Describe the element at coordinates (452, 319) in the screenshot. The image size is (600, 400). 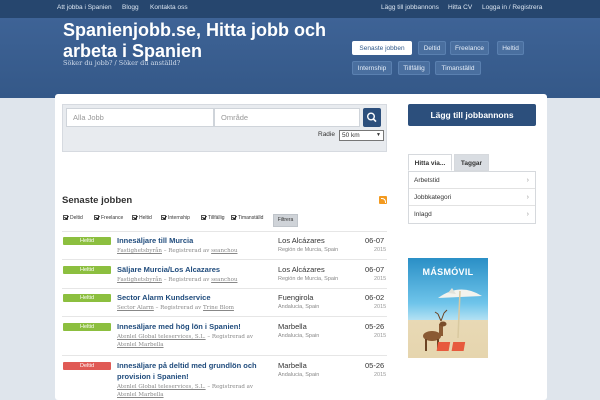
I see `beach-illustration` at that location.